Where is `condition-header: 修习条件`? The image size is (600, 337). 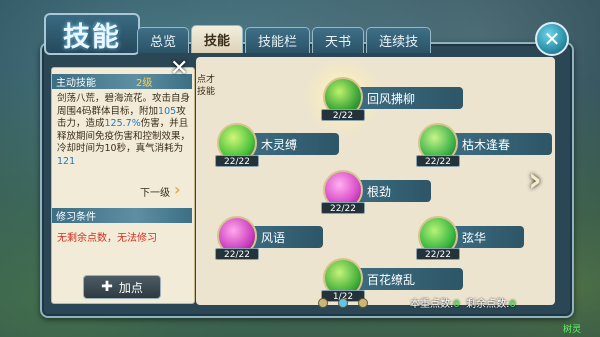 condition-header: 修习条件 is located at coordinates (122, 215).